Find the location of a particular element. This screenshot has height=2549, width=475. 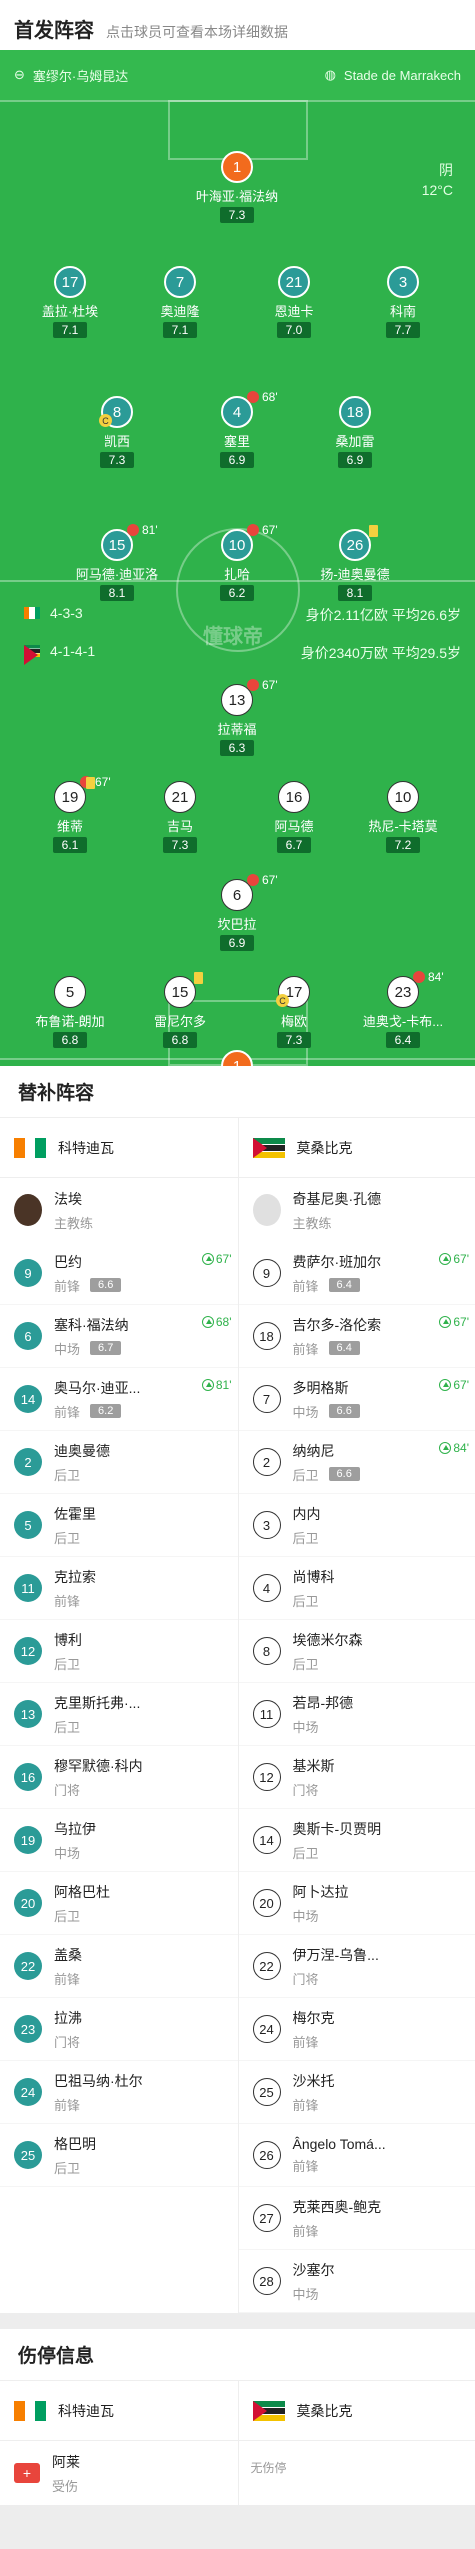

watermark: 懂球帝 is located at coordinates (233, 637).